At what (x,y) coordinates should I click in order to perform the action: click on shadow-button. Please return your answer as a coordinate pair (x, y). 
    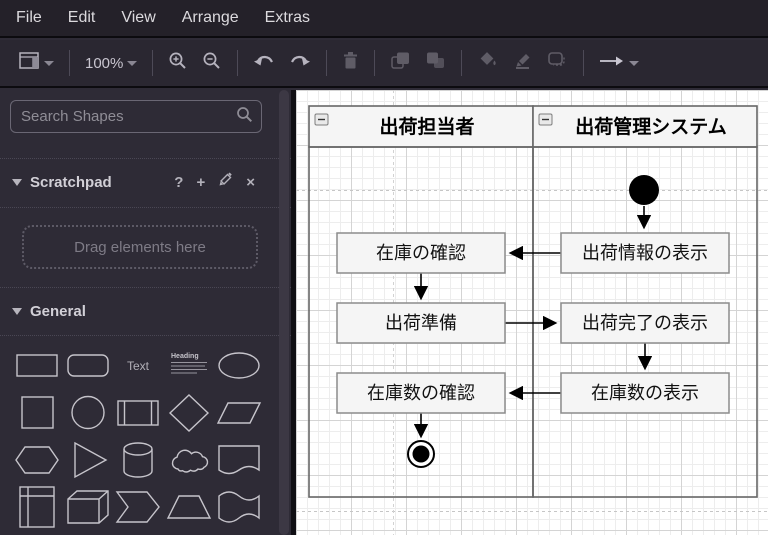
    Looking at the image, I should click on (557, 63).